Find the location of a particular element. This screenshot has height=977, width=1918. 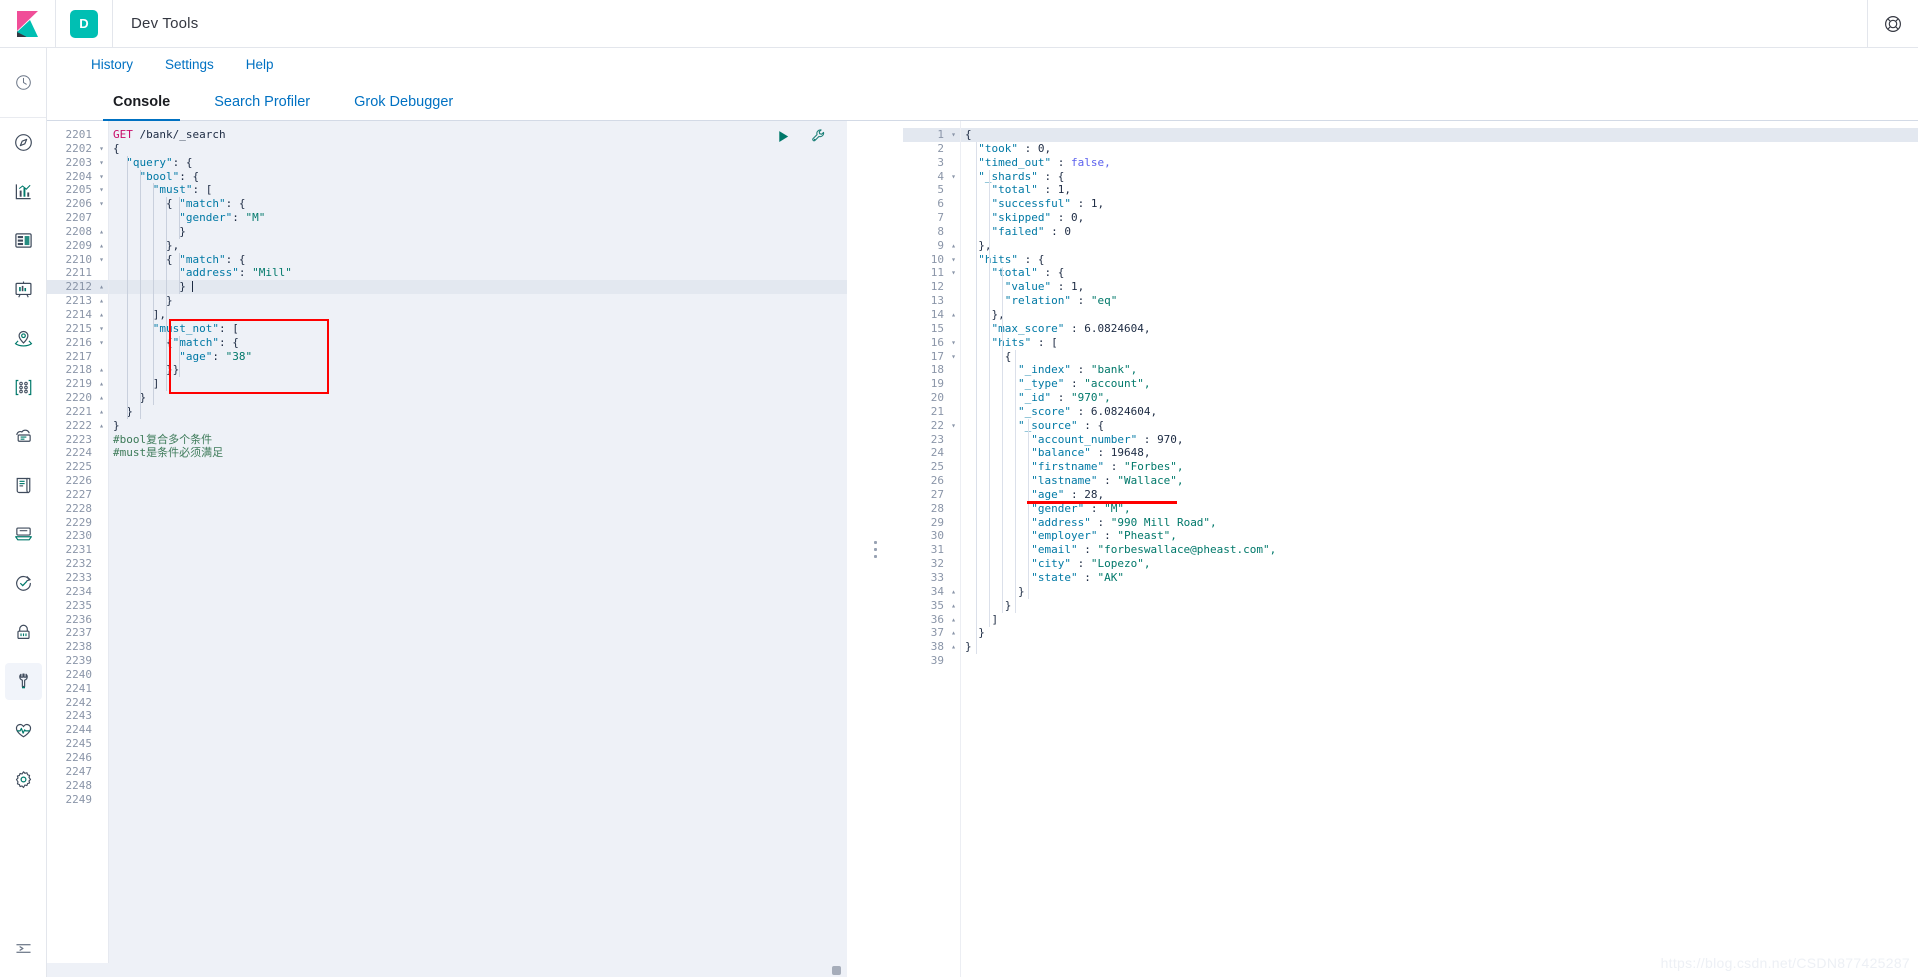

request-line: "query": { is located at coordinates (478, 163).